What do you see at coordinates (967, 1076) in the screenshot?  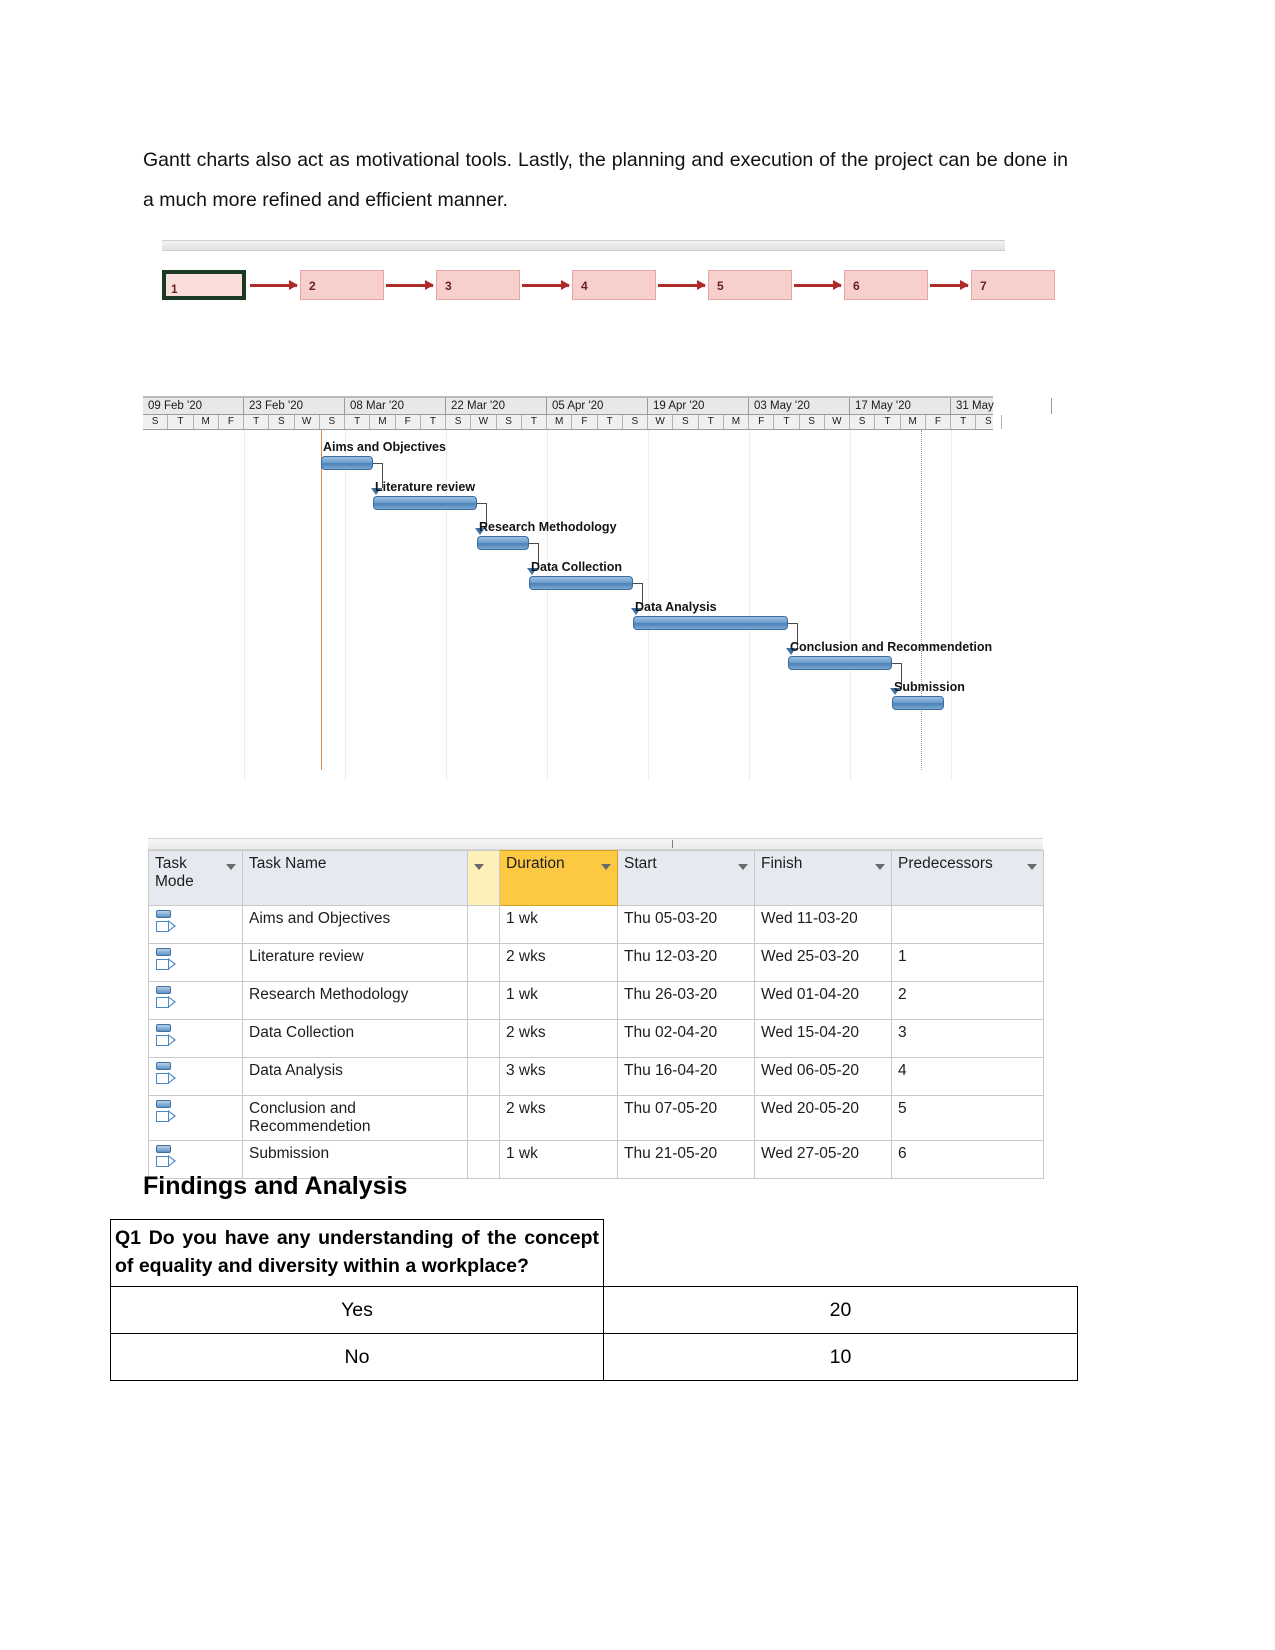 I see `cell-predecessors: 4` at bounding box center [967, 1076].